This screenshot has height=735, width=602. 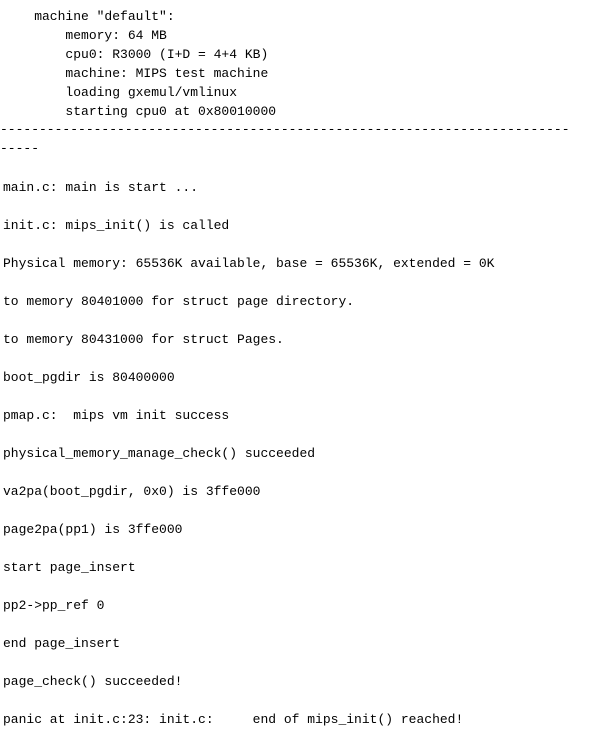 What do you see at coordinates (132, 491) in the screenshot?
I see `terminal-line-va2pa: va2pa(boot_pgdir, 0x0) is 3ffe000` at bounding box center [132, 491].